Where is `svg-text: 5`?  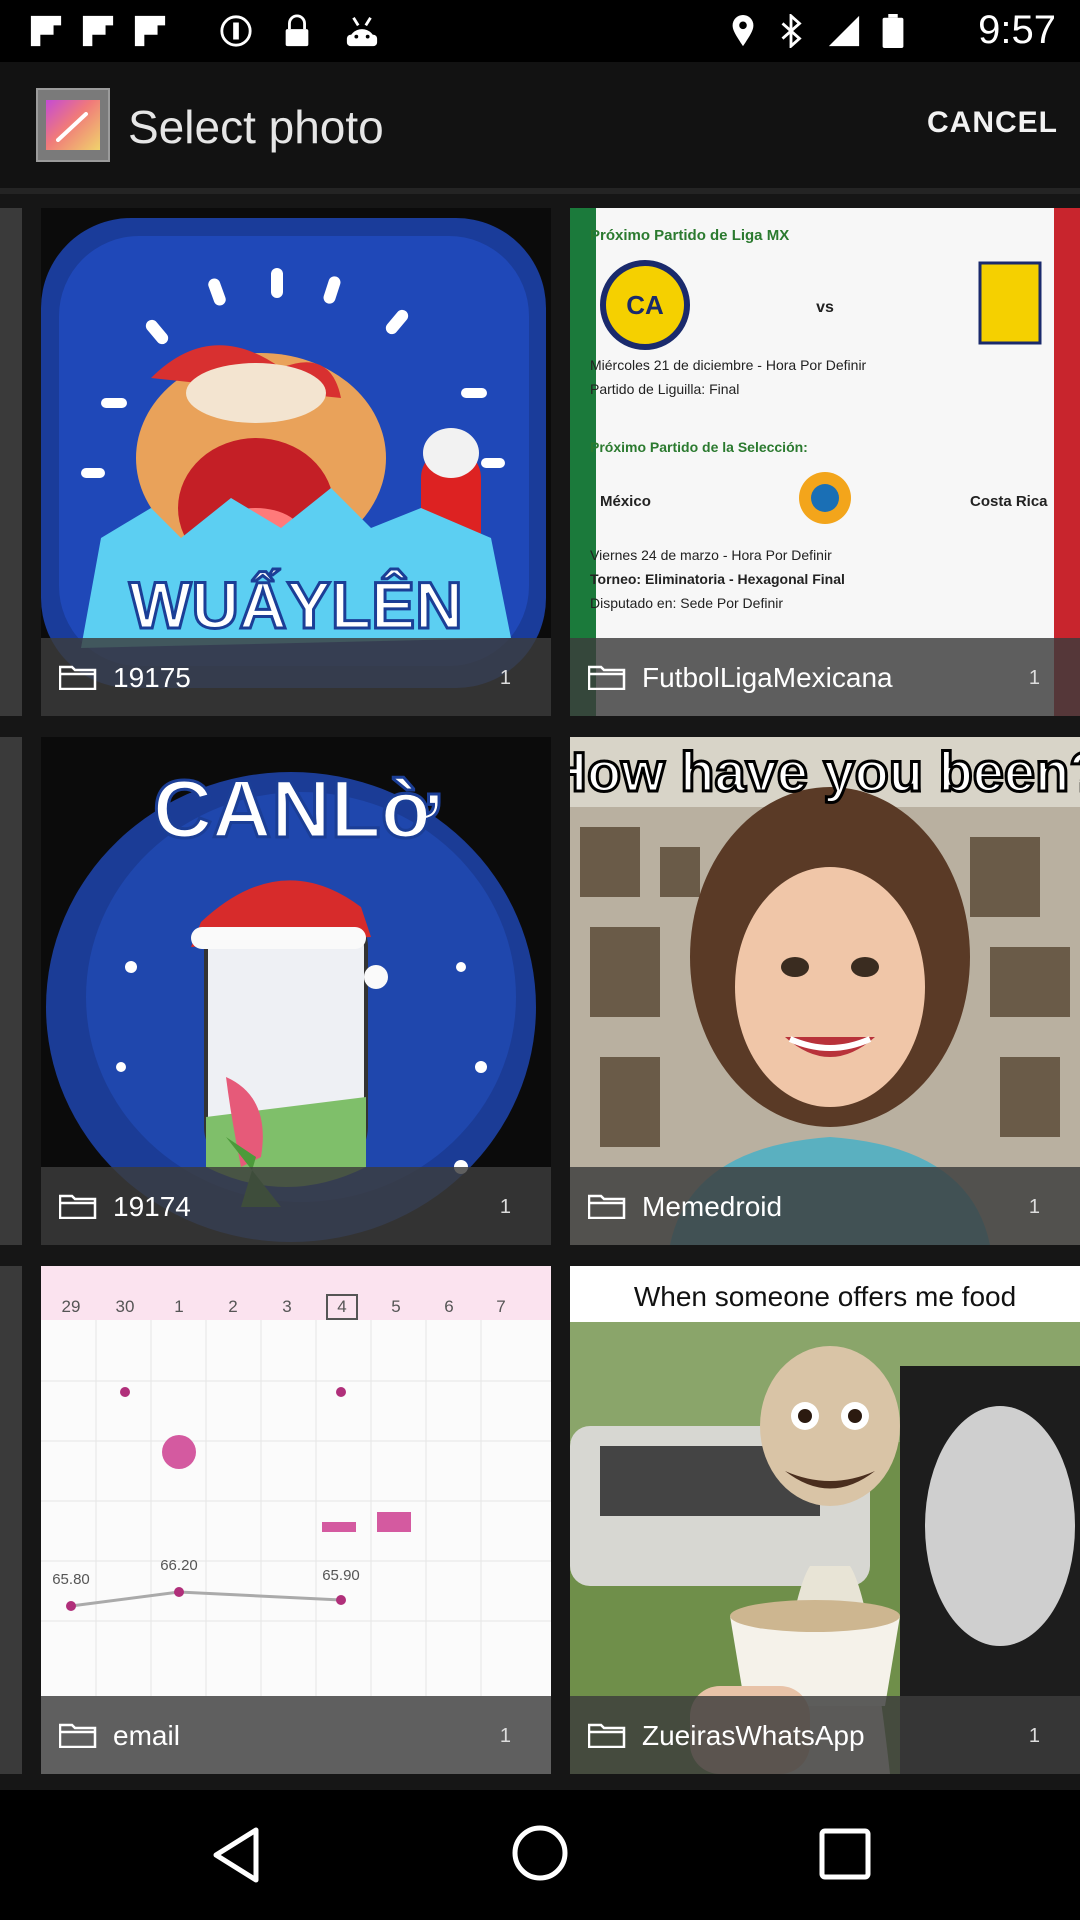
svg-text: 5 is located at coordinates (395, 1306).